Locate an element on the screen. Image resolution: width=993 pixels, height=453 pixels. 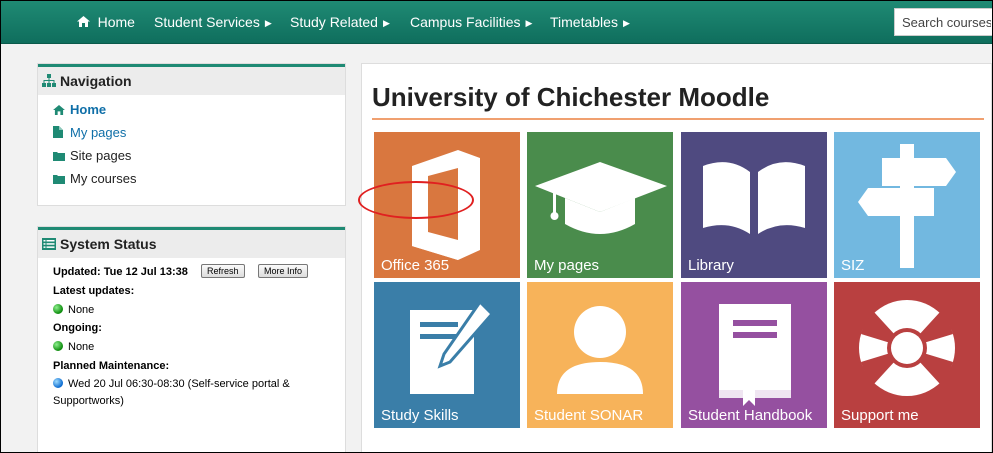
ongoing-text: None is located at coordinates (81, 347).